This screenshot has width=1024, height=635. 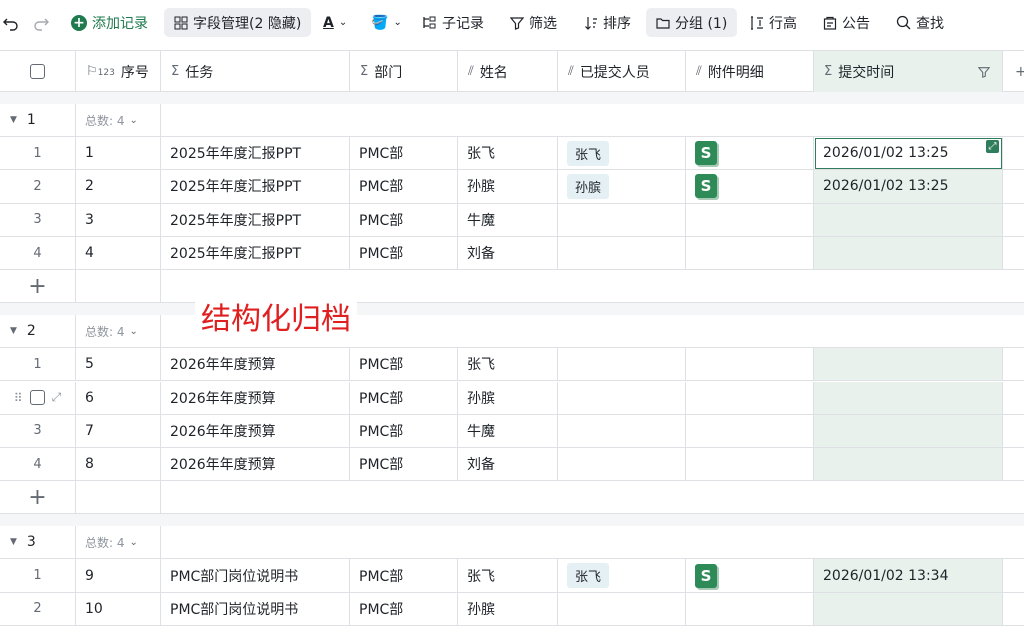 What do you see at coordinates (57, 397) in the screenshot?
I see `expand-record-icon: ⤢` at bounding box center [57, 397].